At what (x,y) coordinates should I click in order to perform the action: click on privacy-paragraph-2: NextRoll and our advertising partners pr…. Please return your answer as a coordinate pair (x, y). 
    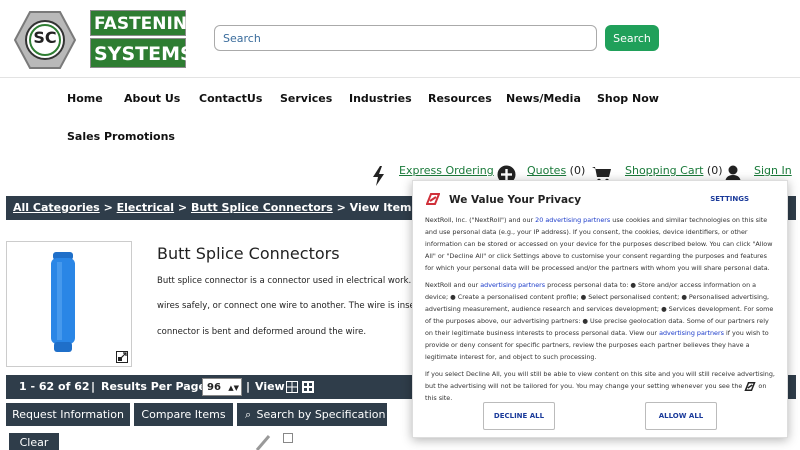
    Looking at the image, I should click on (601, 321).